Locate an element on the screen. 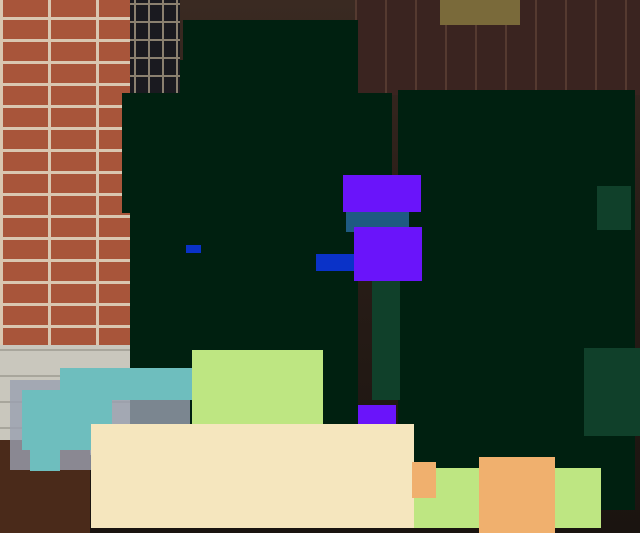 Image resolution: width=640 pixels, height=533 pixels. window is located at coordinates (480, 12).